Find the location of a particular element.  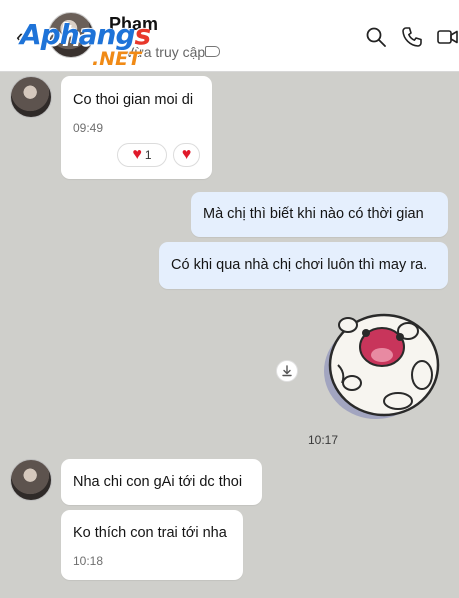

message-bubble-outgoing: Mà chị thì biết khi nào có thời gian is located at coordinates (319, 214).